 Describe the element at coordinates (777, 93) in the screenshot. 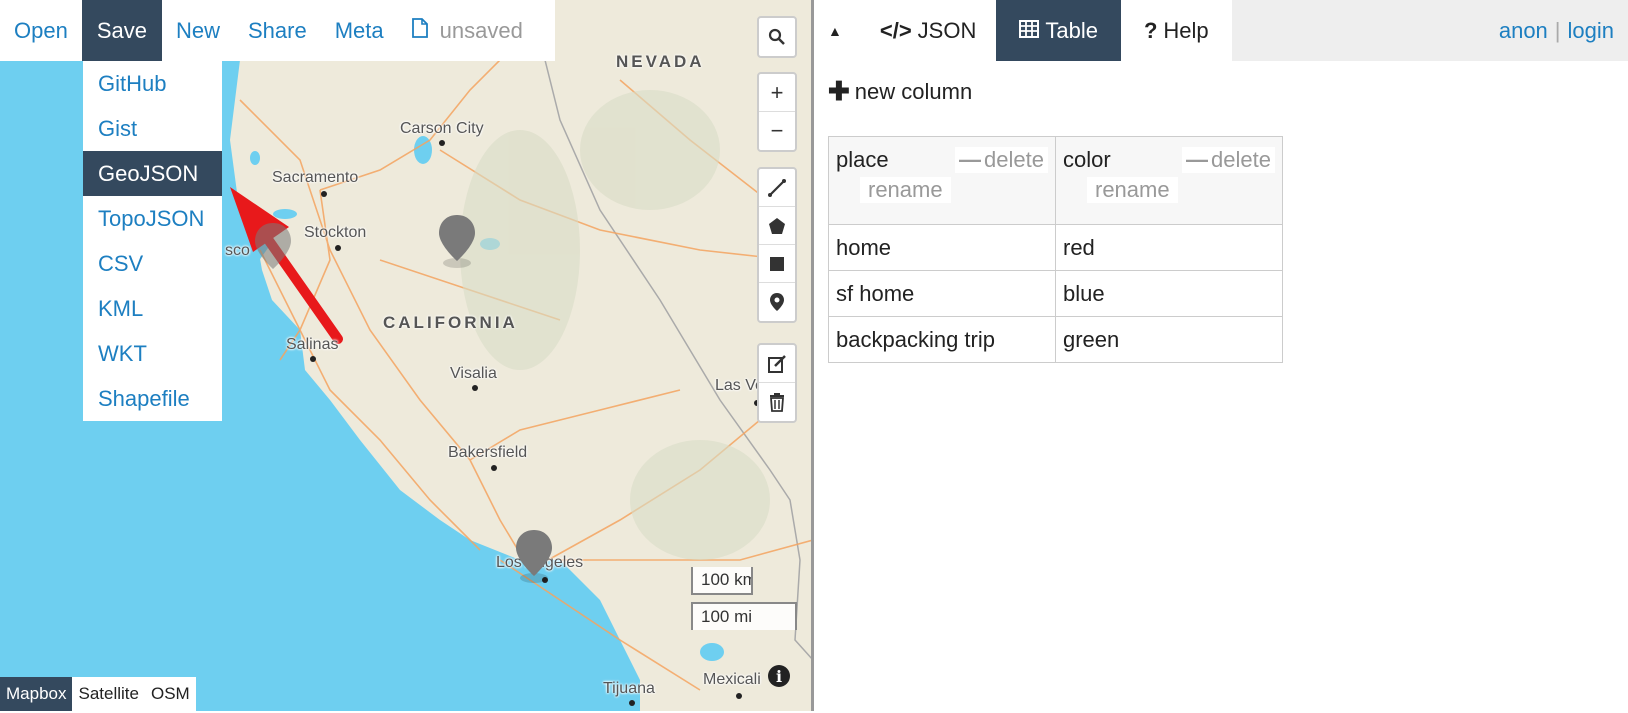

I see `zoom-in-button: +` at that location.